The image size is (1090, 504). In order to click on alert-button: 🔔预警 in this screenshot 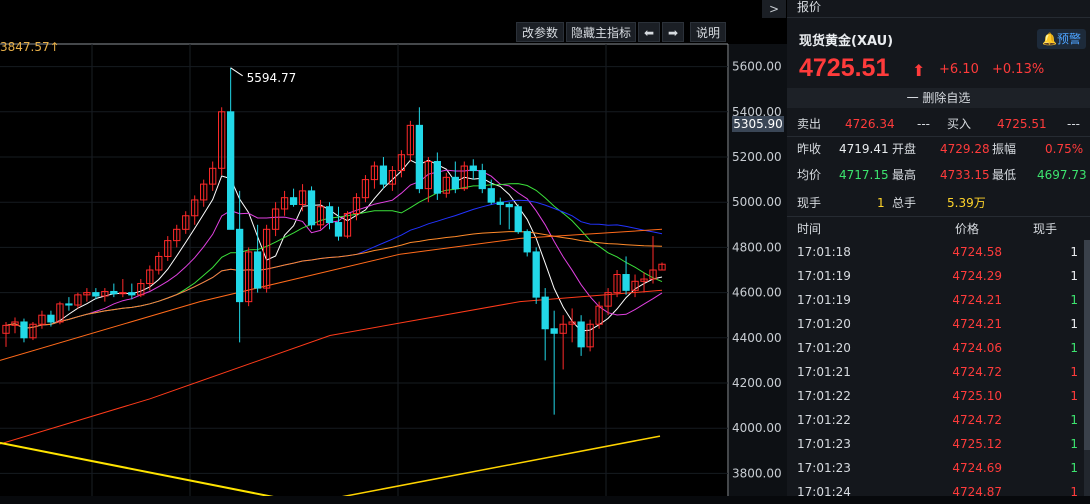, I will do `click(1061, 39)`.